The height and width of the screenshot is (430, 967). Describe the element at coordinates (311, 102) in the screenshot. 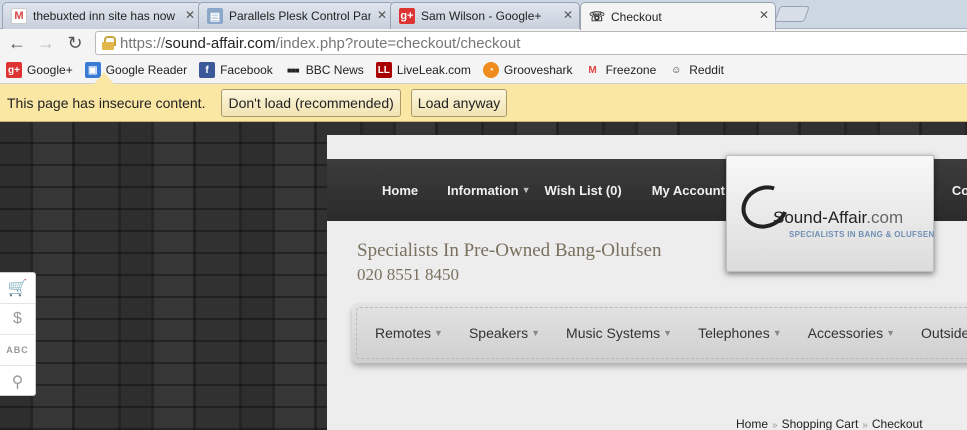

I see `dont-load-button: Don't load (recommended)` at that location.